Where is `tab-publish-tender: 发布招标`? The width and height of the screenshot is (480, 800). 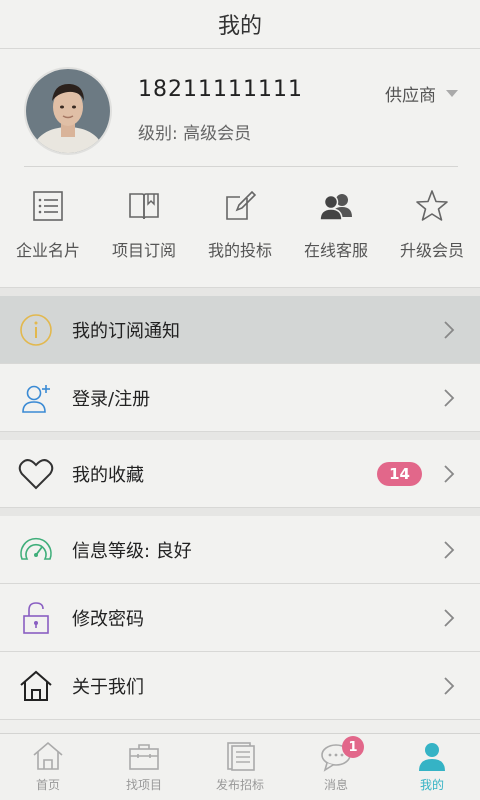 tab-publish-tender: 发布招标 is located at coordinates (240, 767).